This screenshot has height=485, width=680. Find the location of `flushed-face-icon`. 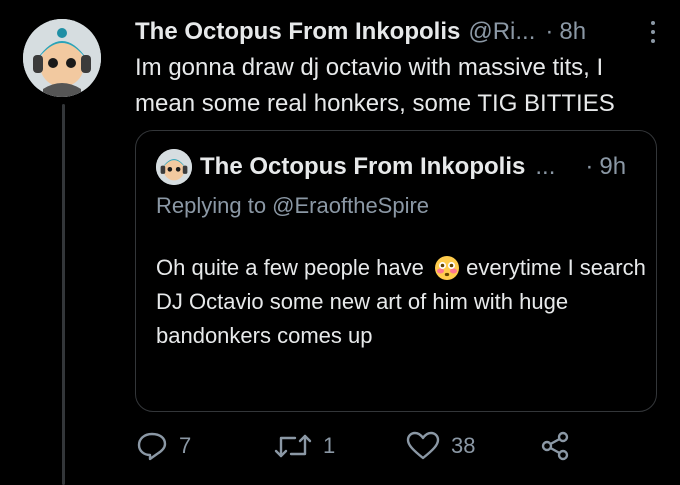

flushed-face-icon is located at coordinates (447, 268).